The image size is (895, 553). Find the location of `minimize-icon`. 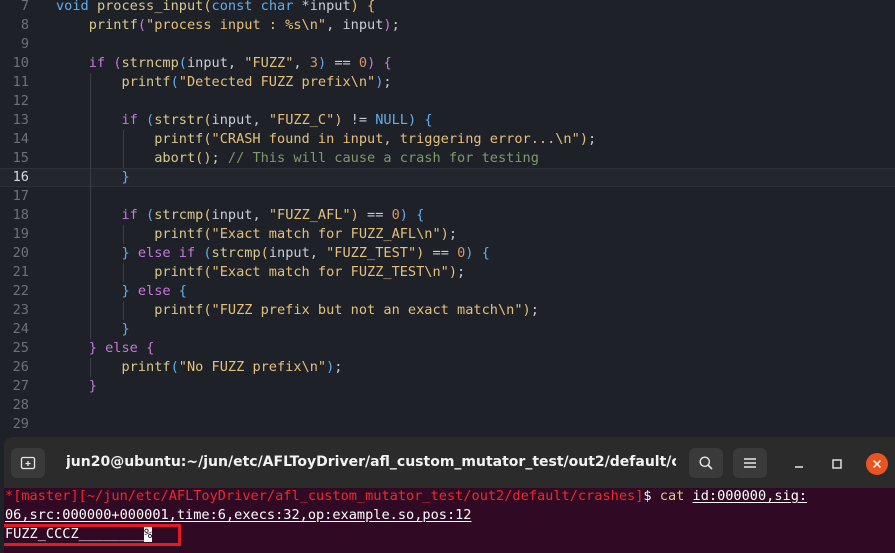

minimize-icon is located at coordinates (799, 467).